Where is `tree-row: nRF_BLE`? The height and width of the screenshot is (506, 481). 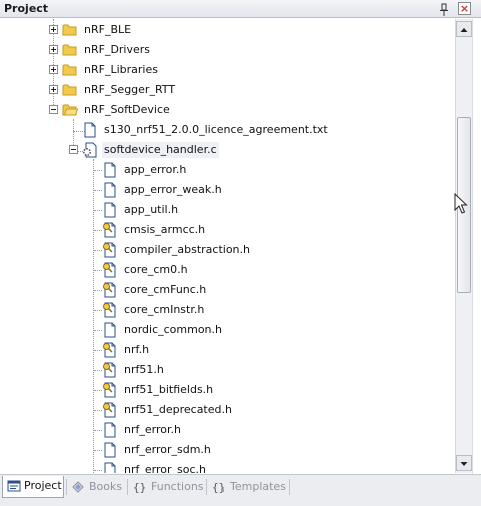
tree-row: nRF_BLE is located at coordinates (227, 30).